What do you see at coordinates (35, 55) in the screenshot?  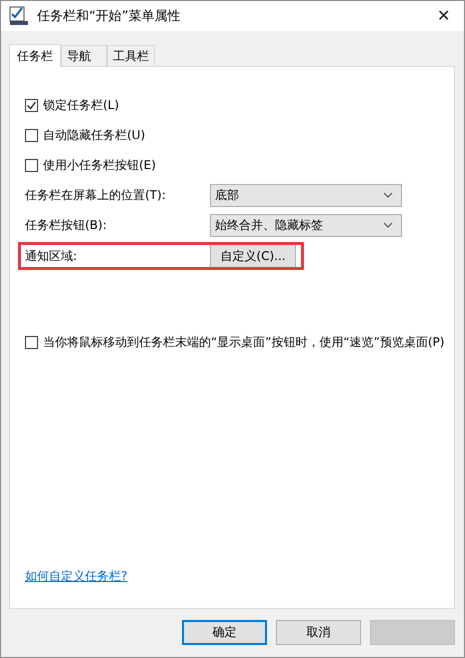 I see `tab: 任务栏` at bounding box center [35, 55].